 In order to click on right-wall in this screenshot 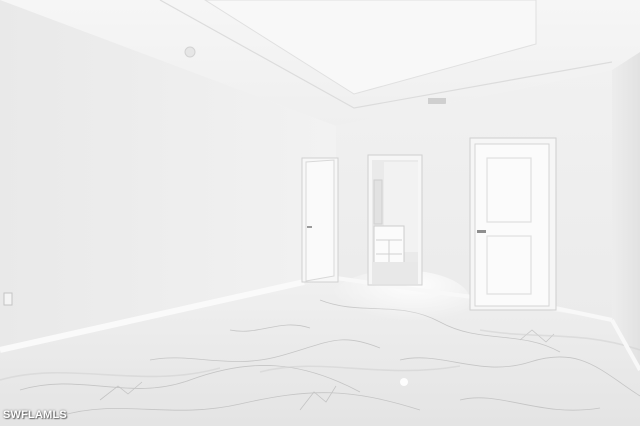, I will do `click(626, 211)`.